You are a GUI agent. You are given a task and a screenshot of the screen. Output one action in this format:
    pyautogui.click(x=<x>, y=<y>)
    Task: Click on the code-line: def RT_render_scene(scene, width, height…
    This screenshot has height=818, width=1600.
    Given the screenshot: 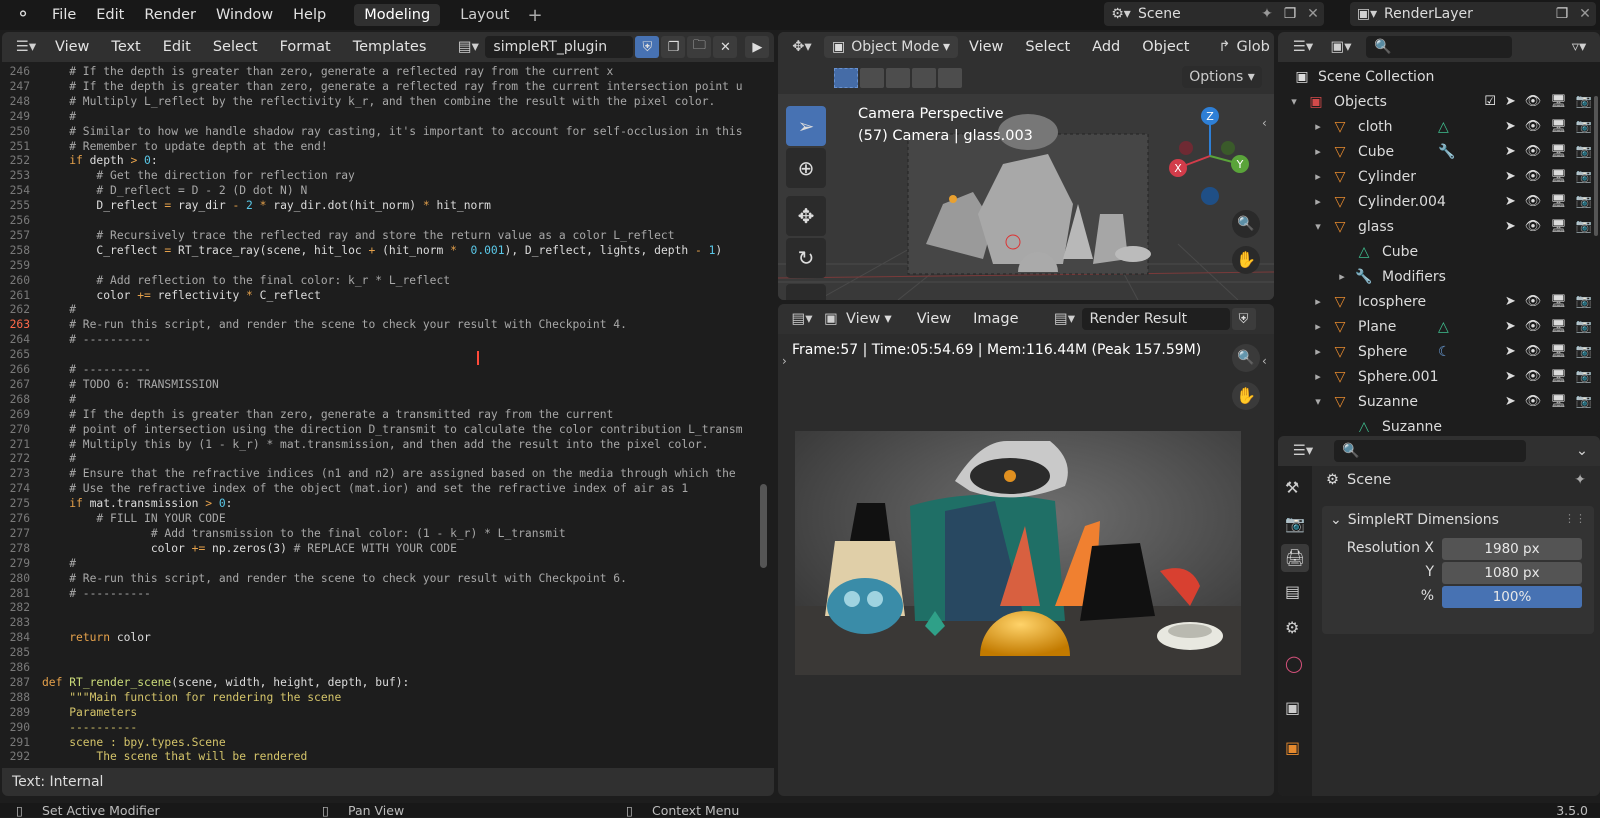 What is the action you would take?
    pyautogui.click(x=225, y=683)
    